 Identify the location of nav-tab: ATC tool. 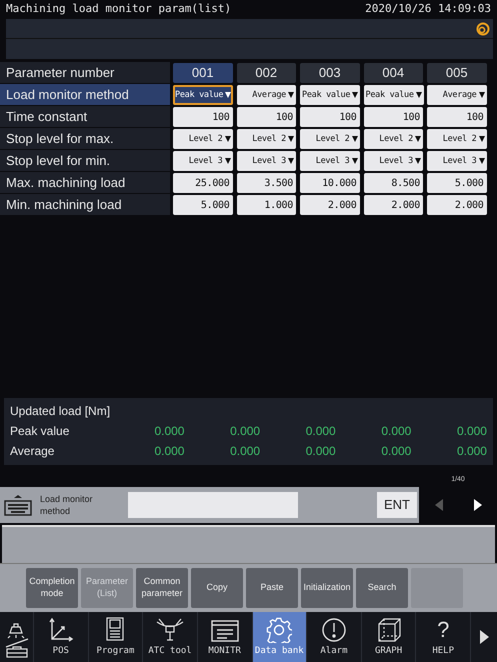
(170, 637).